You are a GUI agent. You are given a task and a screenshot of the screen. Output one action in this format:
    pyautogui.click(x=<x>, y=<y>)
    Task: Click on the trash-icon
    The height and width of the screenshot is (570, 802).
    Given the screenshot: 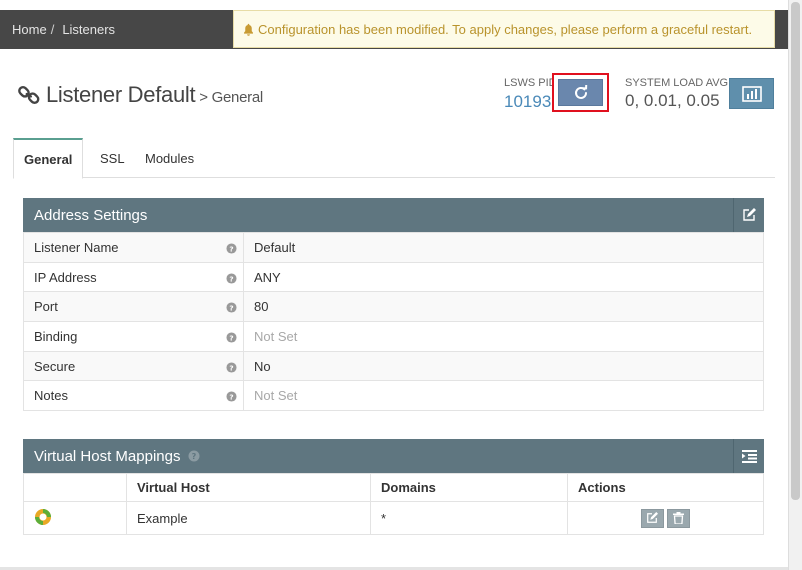 What is the action you would take?
    pyautogui.click(x=679, y=518)
    